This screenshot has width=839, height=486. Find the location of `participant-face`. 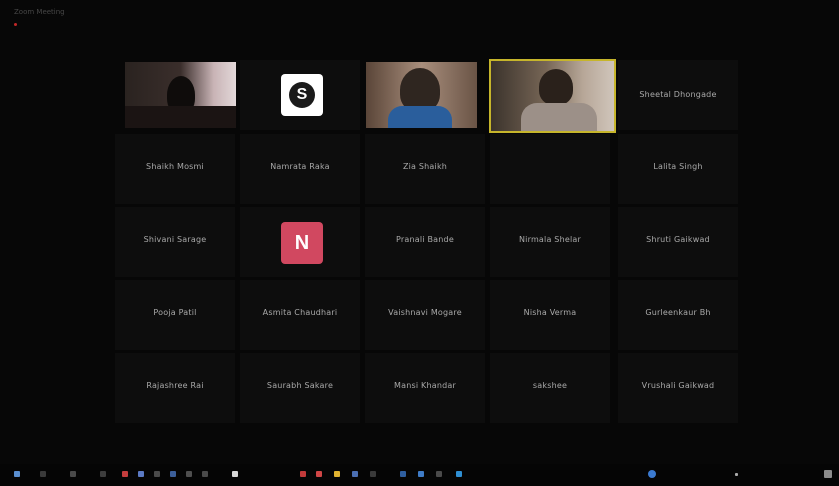

participant-face is located at coordinates (556, 87).